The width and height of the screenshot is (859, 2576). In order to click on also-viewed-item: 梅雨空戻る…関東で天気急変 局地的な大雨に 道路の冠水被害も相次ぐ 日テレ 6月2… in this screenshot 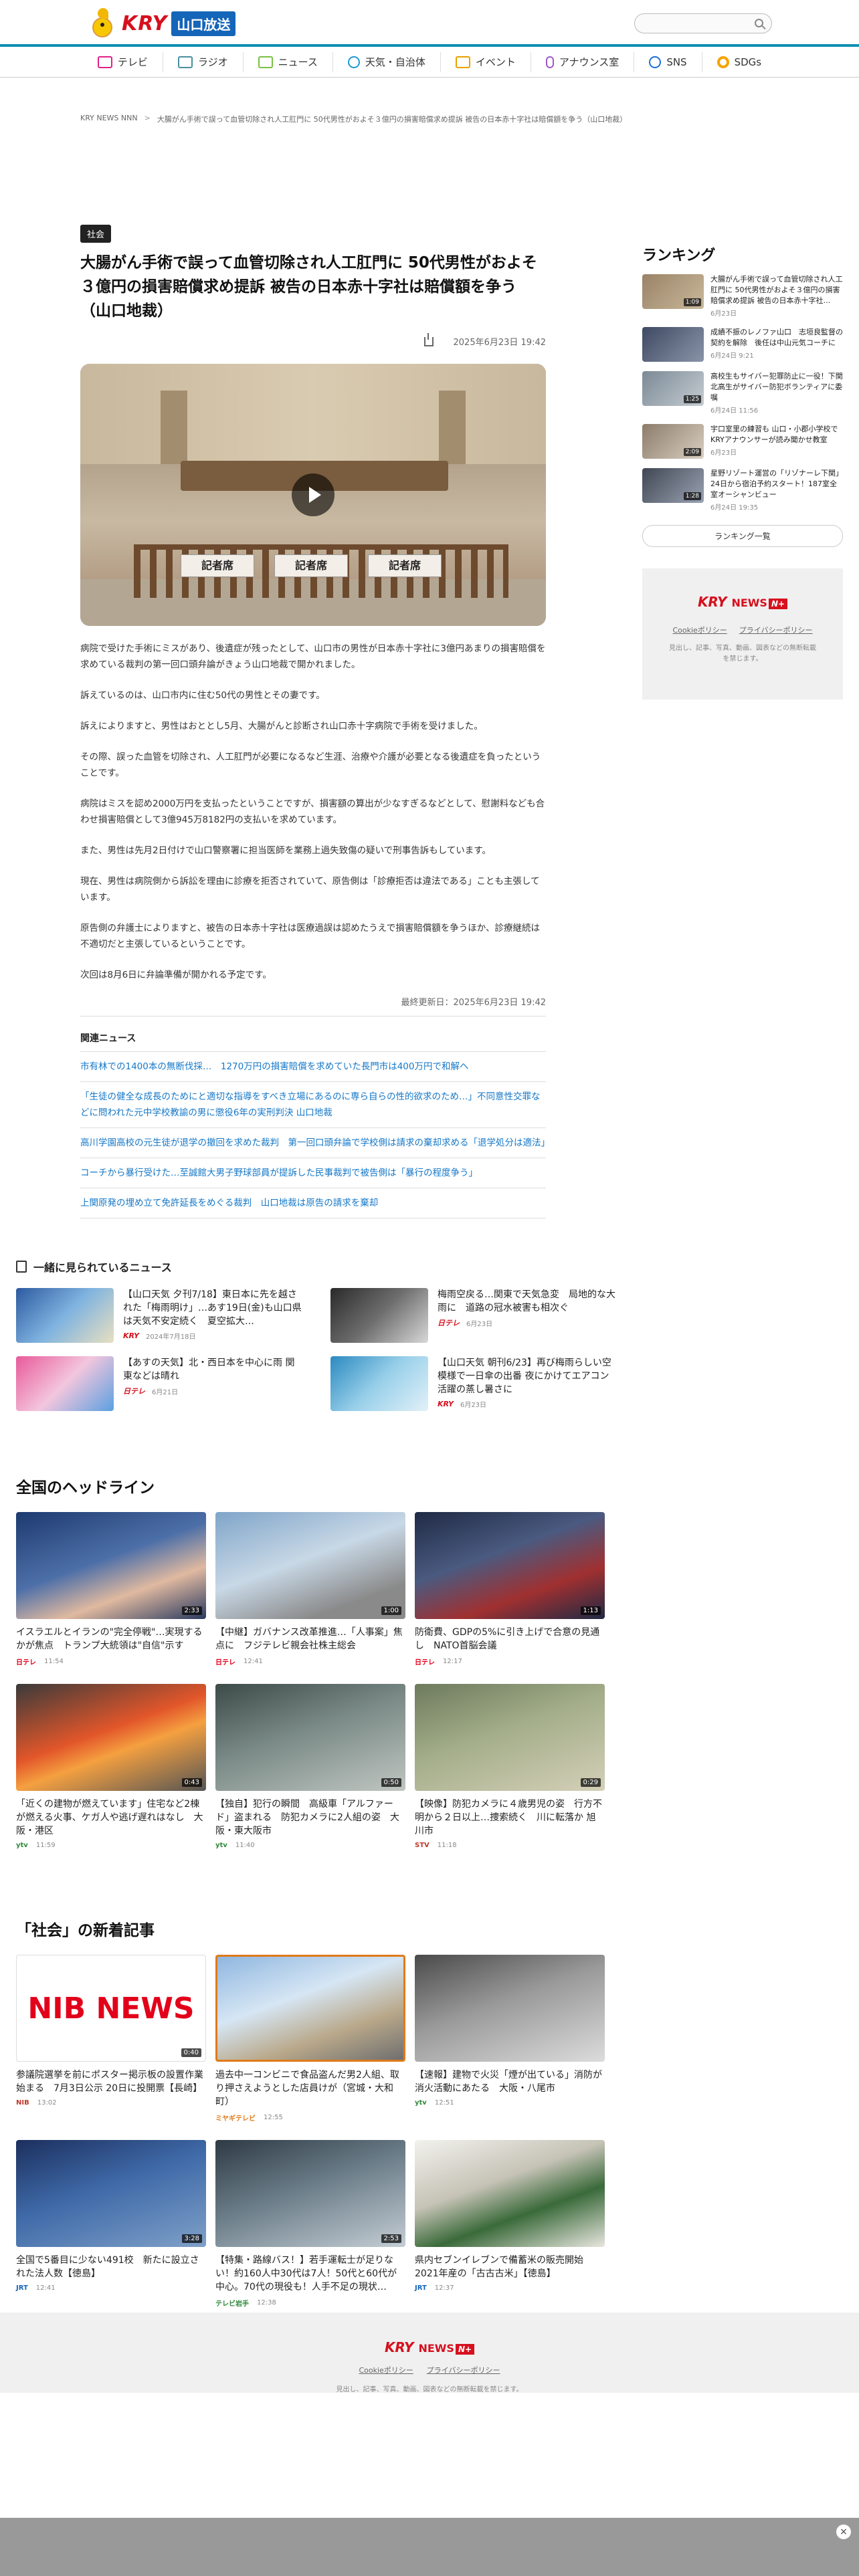, I will do `click(474, 1315)`.